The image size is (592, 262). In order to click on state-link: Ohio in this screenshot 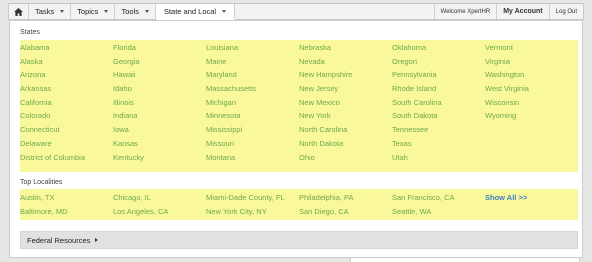, I will do `click(345, 158)`.